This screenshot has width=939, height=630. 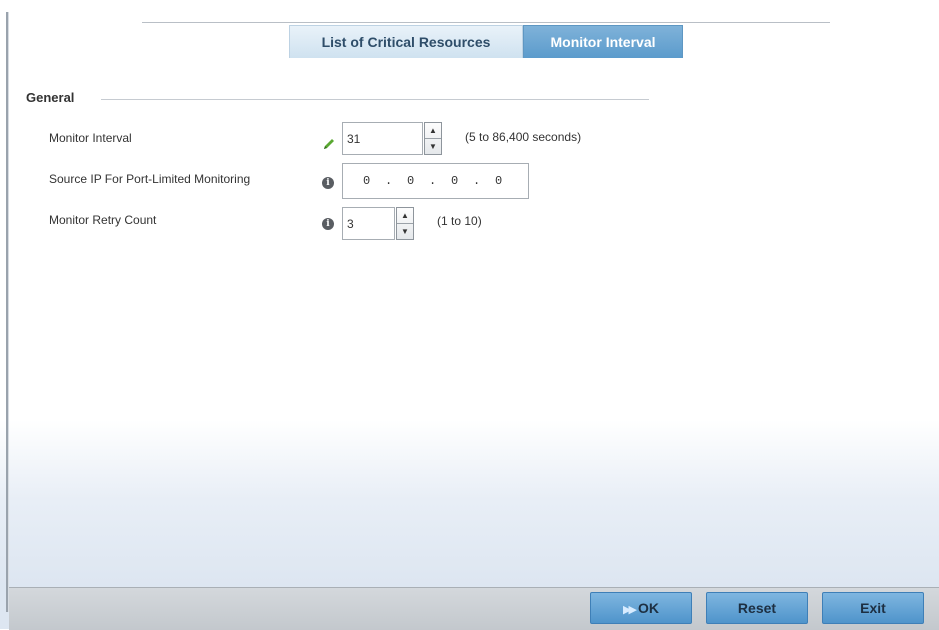 I want to click on retry-count-spinner: ▲ ▼, so click(x=405, y=223).